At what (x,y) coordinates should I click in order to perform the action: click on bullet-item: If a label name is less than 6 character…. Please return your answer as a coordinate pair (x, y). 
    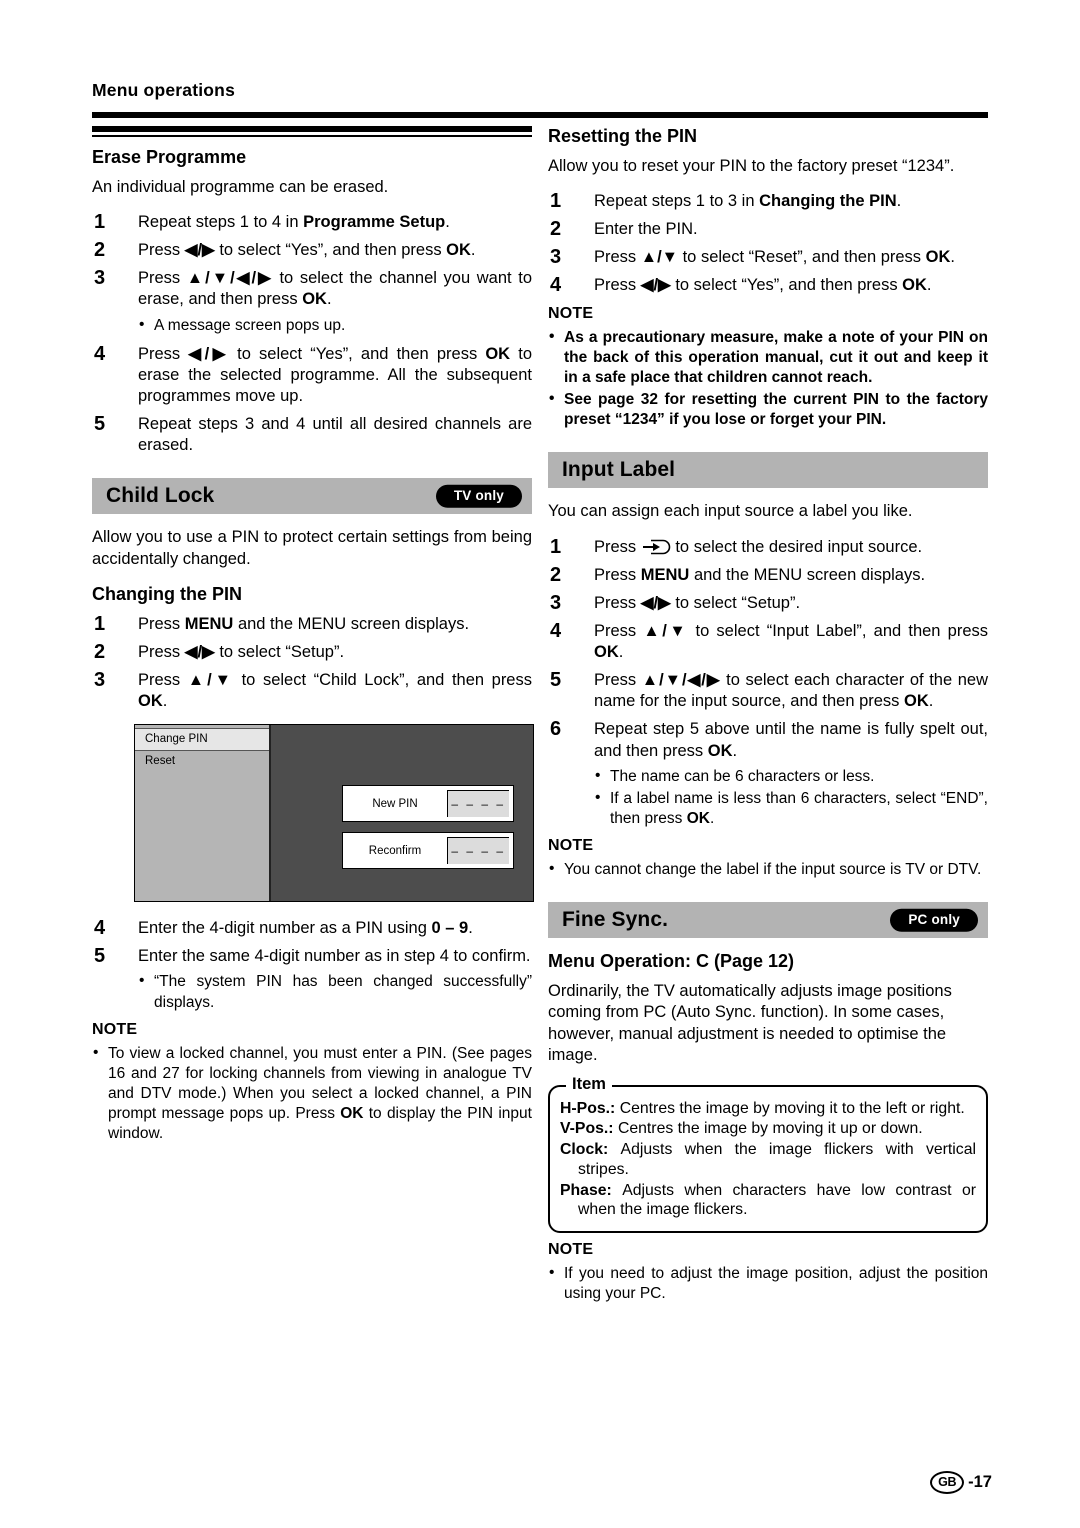
    Looking at the image, I should click on (791, 808).